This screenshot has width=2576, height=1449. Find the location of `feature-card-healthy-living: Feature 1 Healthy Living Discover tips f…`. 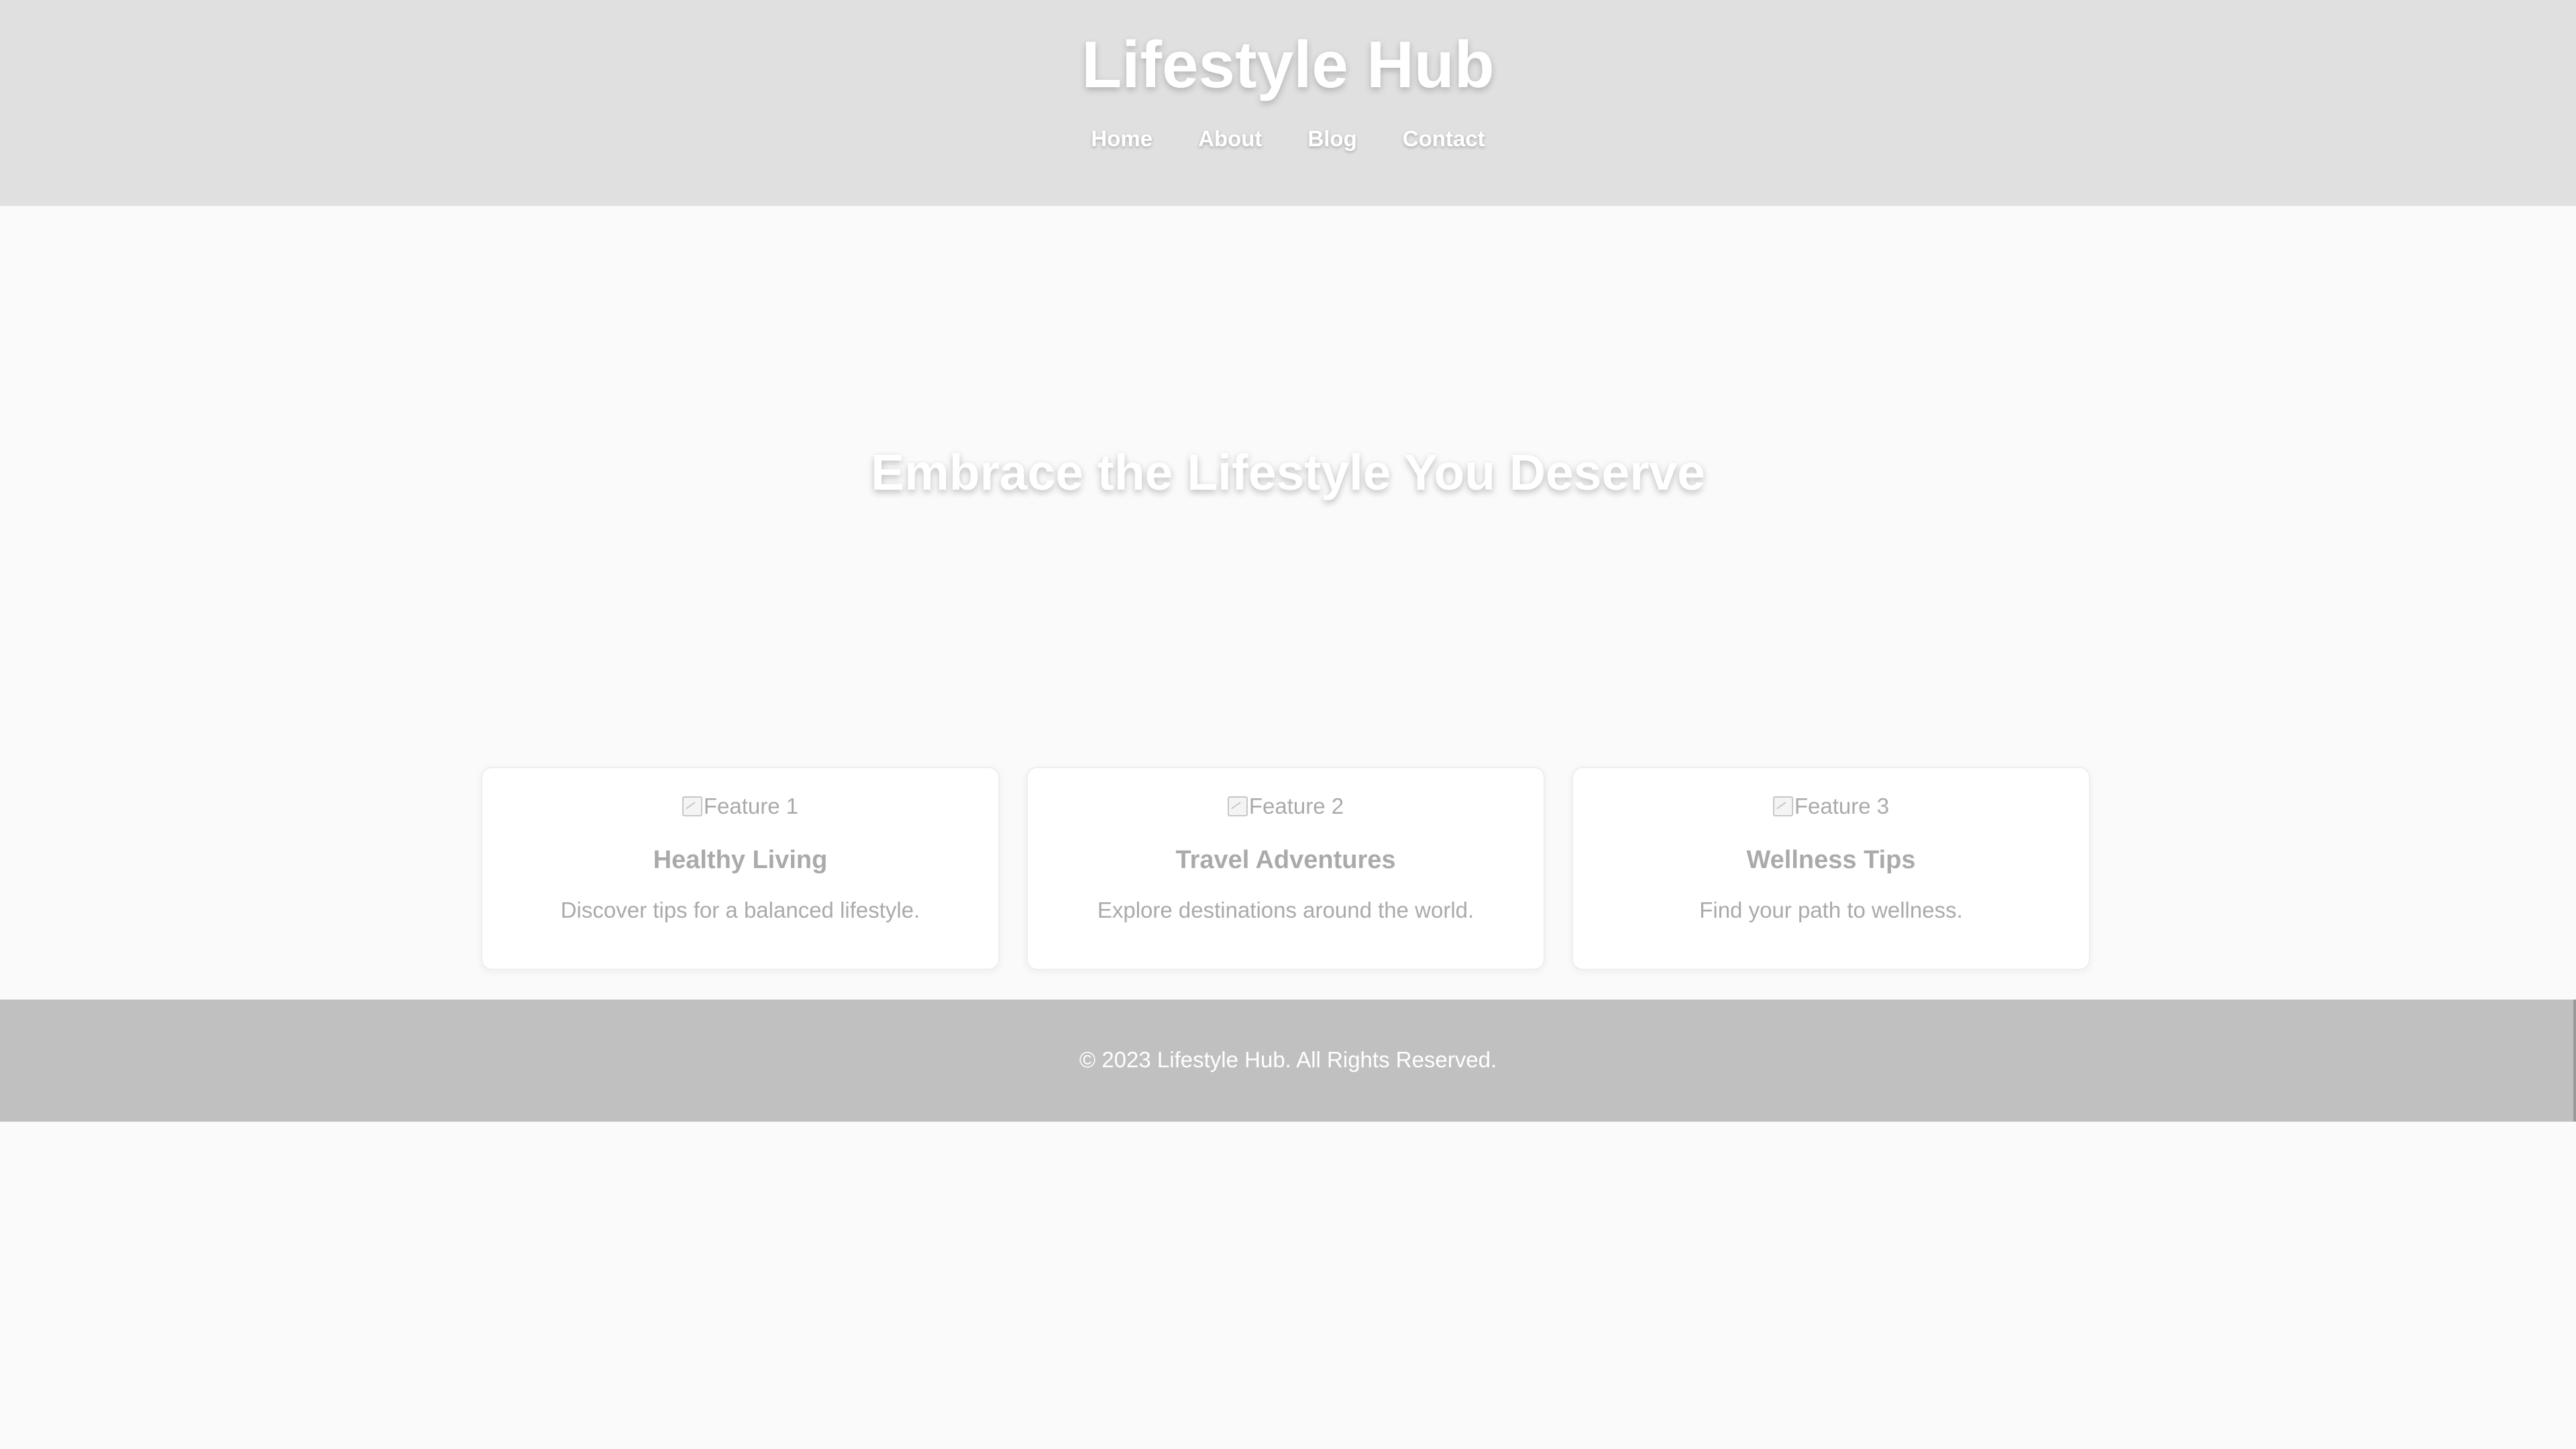

feature-card-healthy-living: Feature 1 Healthy Living Discover tips f… is located at coordinates (740, 868).